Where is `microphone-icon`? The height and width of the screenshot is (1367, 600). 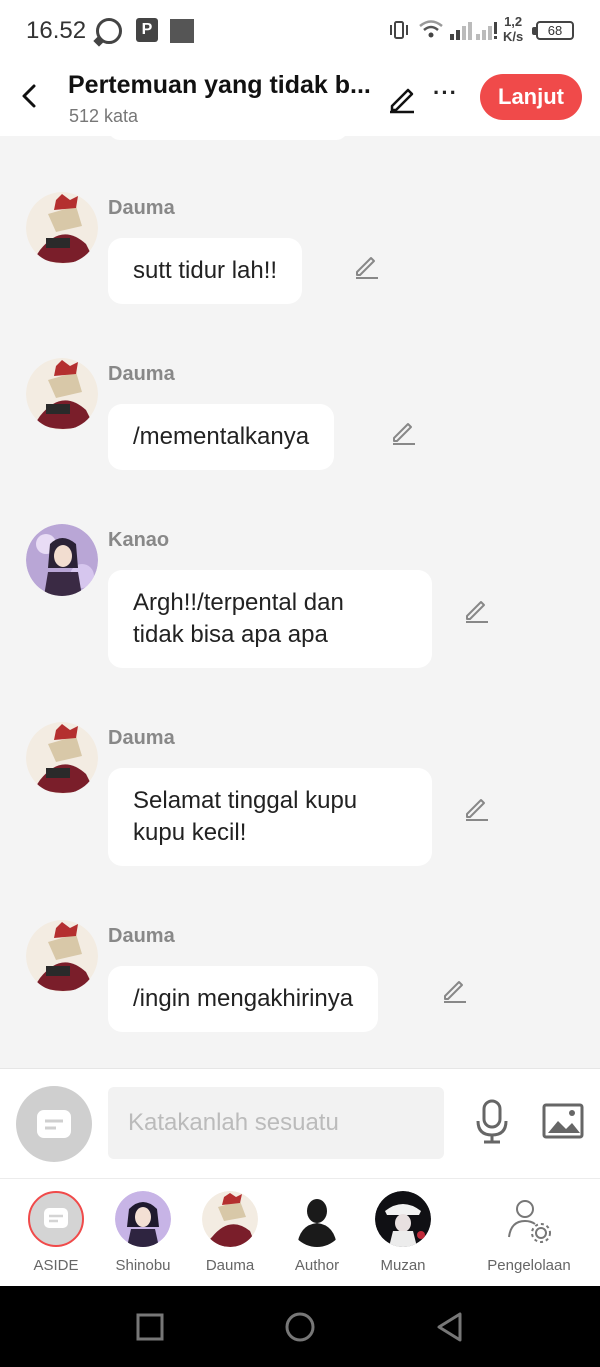 microphone-icon is located at coordinates (492, 1122).